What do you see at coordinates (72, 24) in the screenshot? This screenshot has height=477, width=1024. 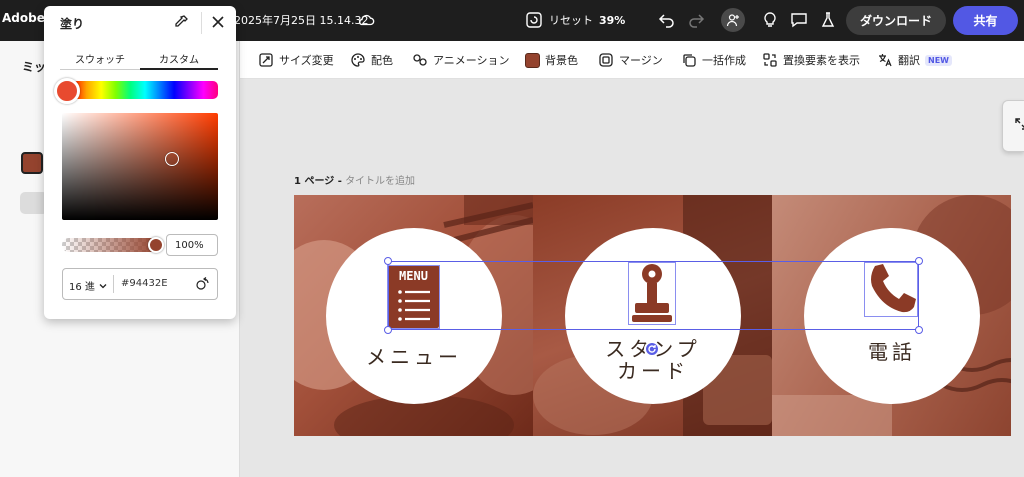 I see `fill-popover-title: 塗り` at bounding box center [72, 24].